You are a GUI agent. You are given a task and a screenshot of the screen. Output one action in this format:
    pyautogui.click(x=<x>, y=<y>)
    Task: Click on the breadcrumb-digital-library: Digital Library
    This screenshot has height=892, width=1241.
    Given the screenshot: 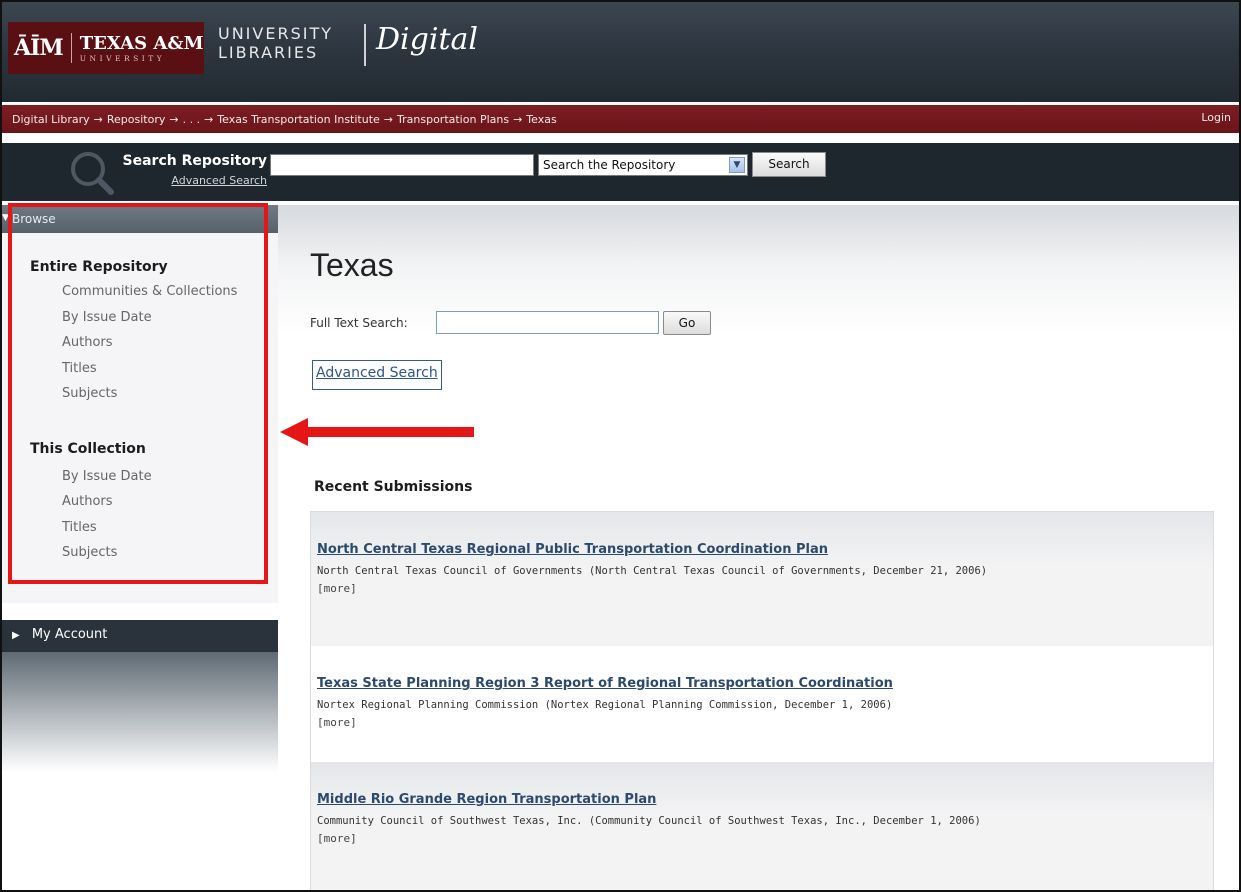 What is the action you would take?
    pyautogui.click(x=51, y=119)
    